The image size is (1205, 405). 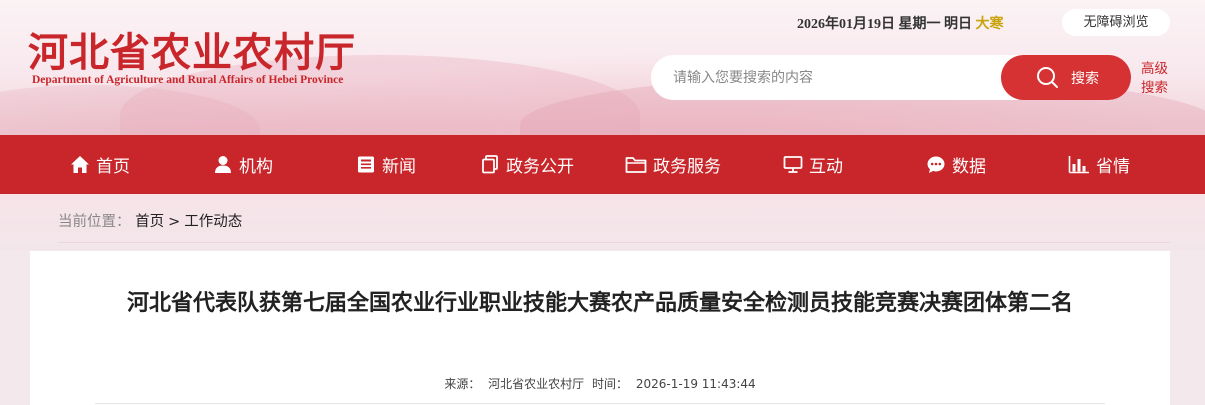 I want to click on date-display: 2026年01月19日 星期一 明日 大寒, so click(x=900, y=23).